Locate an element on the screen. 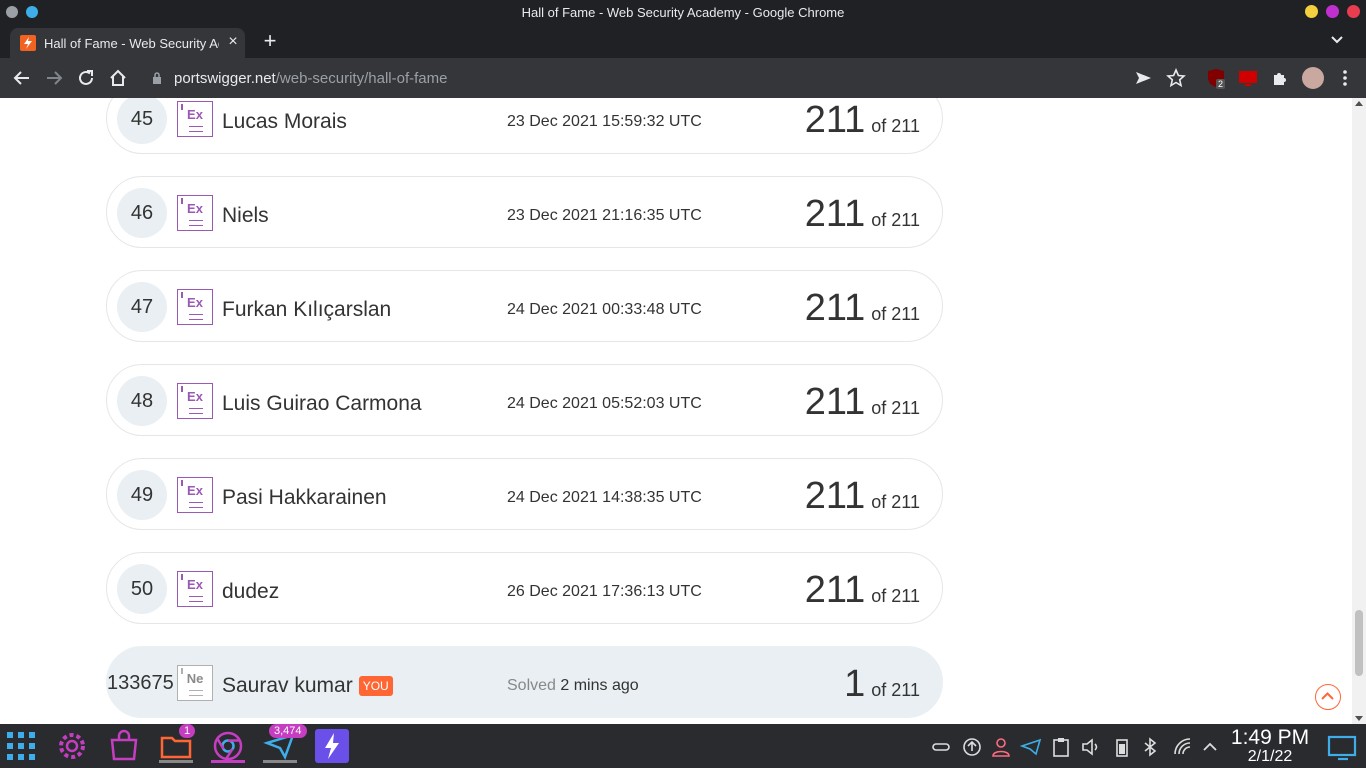 Image resolution: width=1366 pixels, height=768 pixels. maximize-button is located at coordinates (1332, 11).